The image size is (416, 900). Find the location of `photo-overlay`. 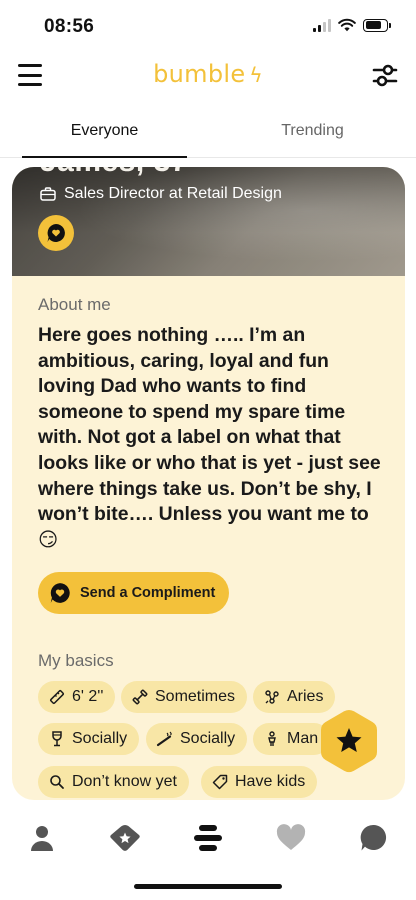

photo-overlay is located at coordinates (208, 221).